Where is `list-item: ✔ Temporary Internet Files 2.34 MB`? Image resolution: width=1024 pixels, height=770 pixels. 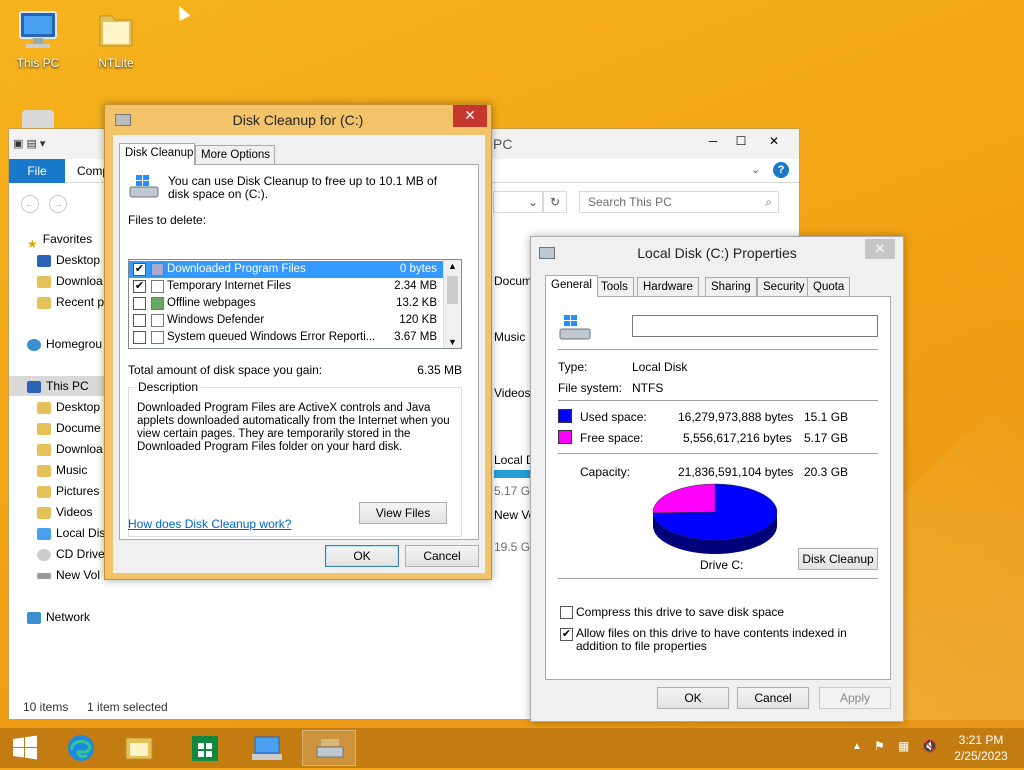
list-item: ✔ Temporary Internet Files 2.34 MB is located at coordinates (286, 286).